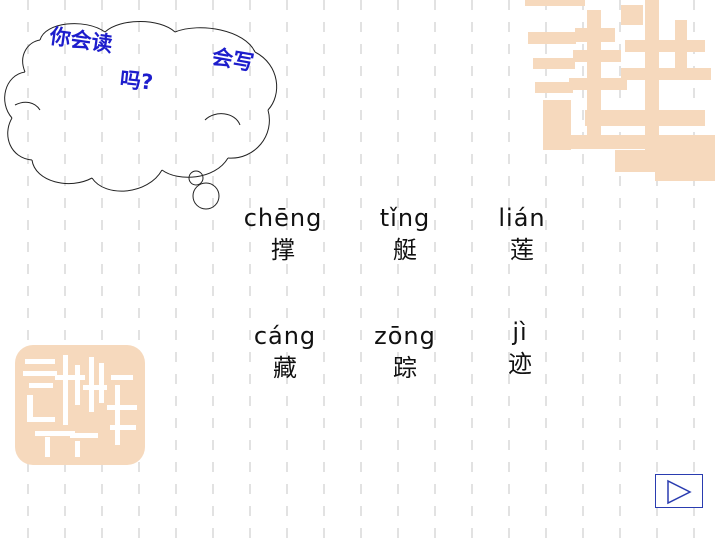  What do you see at coordinates (283, 234) in the screenshot?
I see `word-item: chēng 撑` at bounding box center [283, 234].